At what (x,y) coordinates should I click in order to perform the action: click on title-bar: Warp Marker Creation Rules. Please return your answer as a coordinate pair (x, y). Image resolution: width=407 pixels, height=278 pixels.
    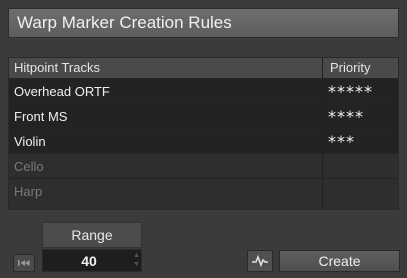
    Looking at the image, I should click on (203, 23).